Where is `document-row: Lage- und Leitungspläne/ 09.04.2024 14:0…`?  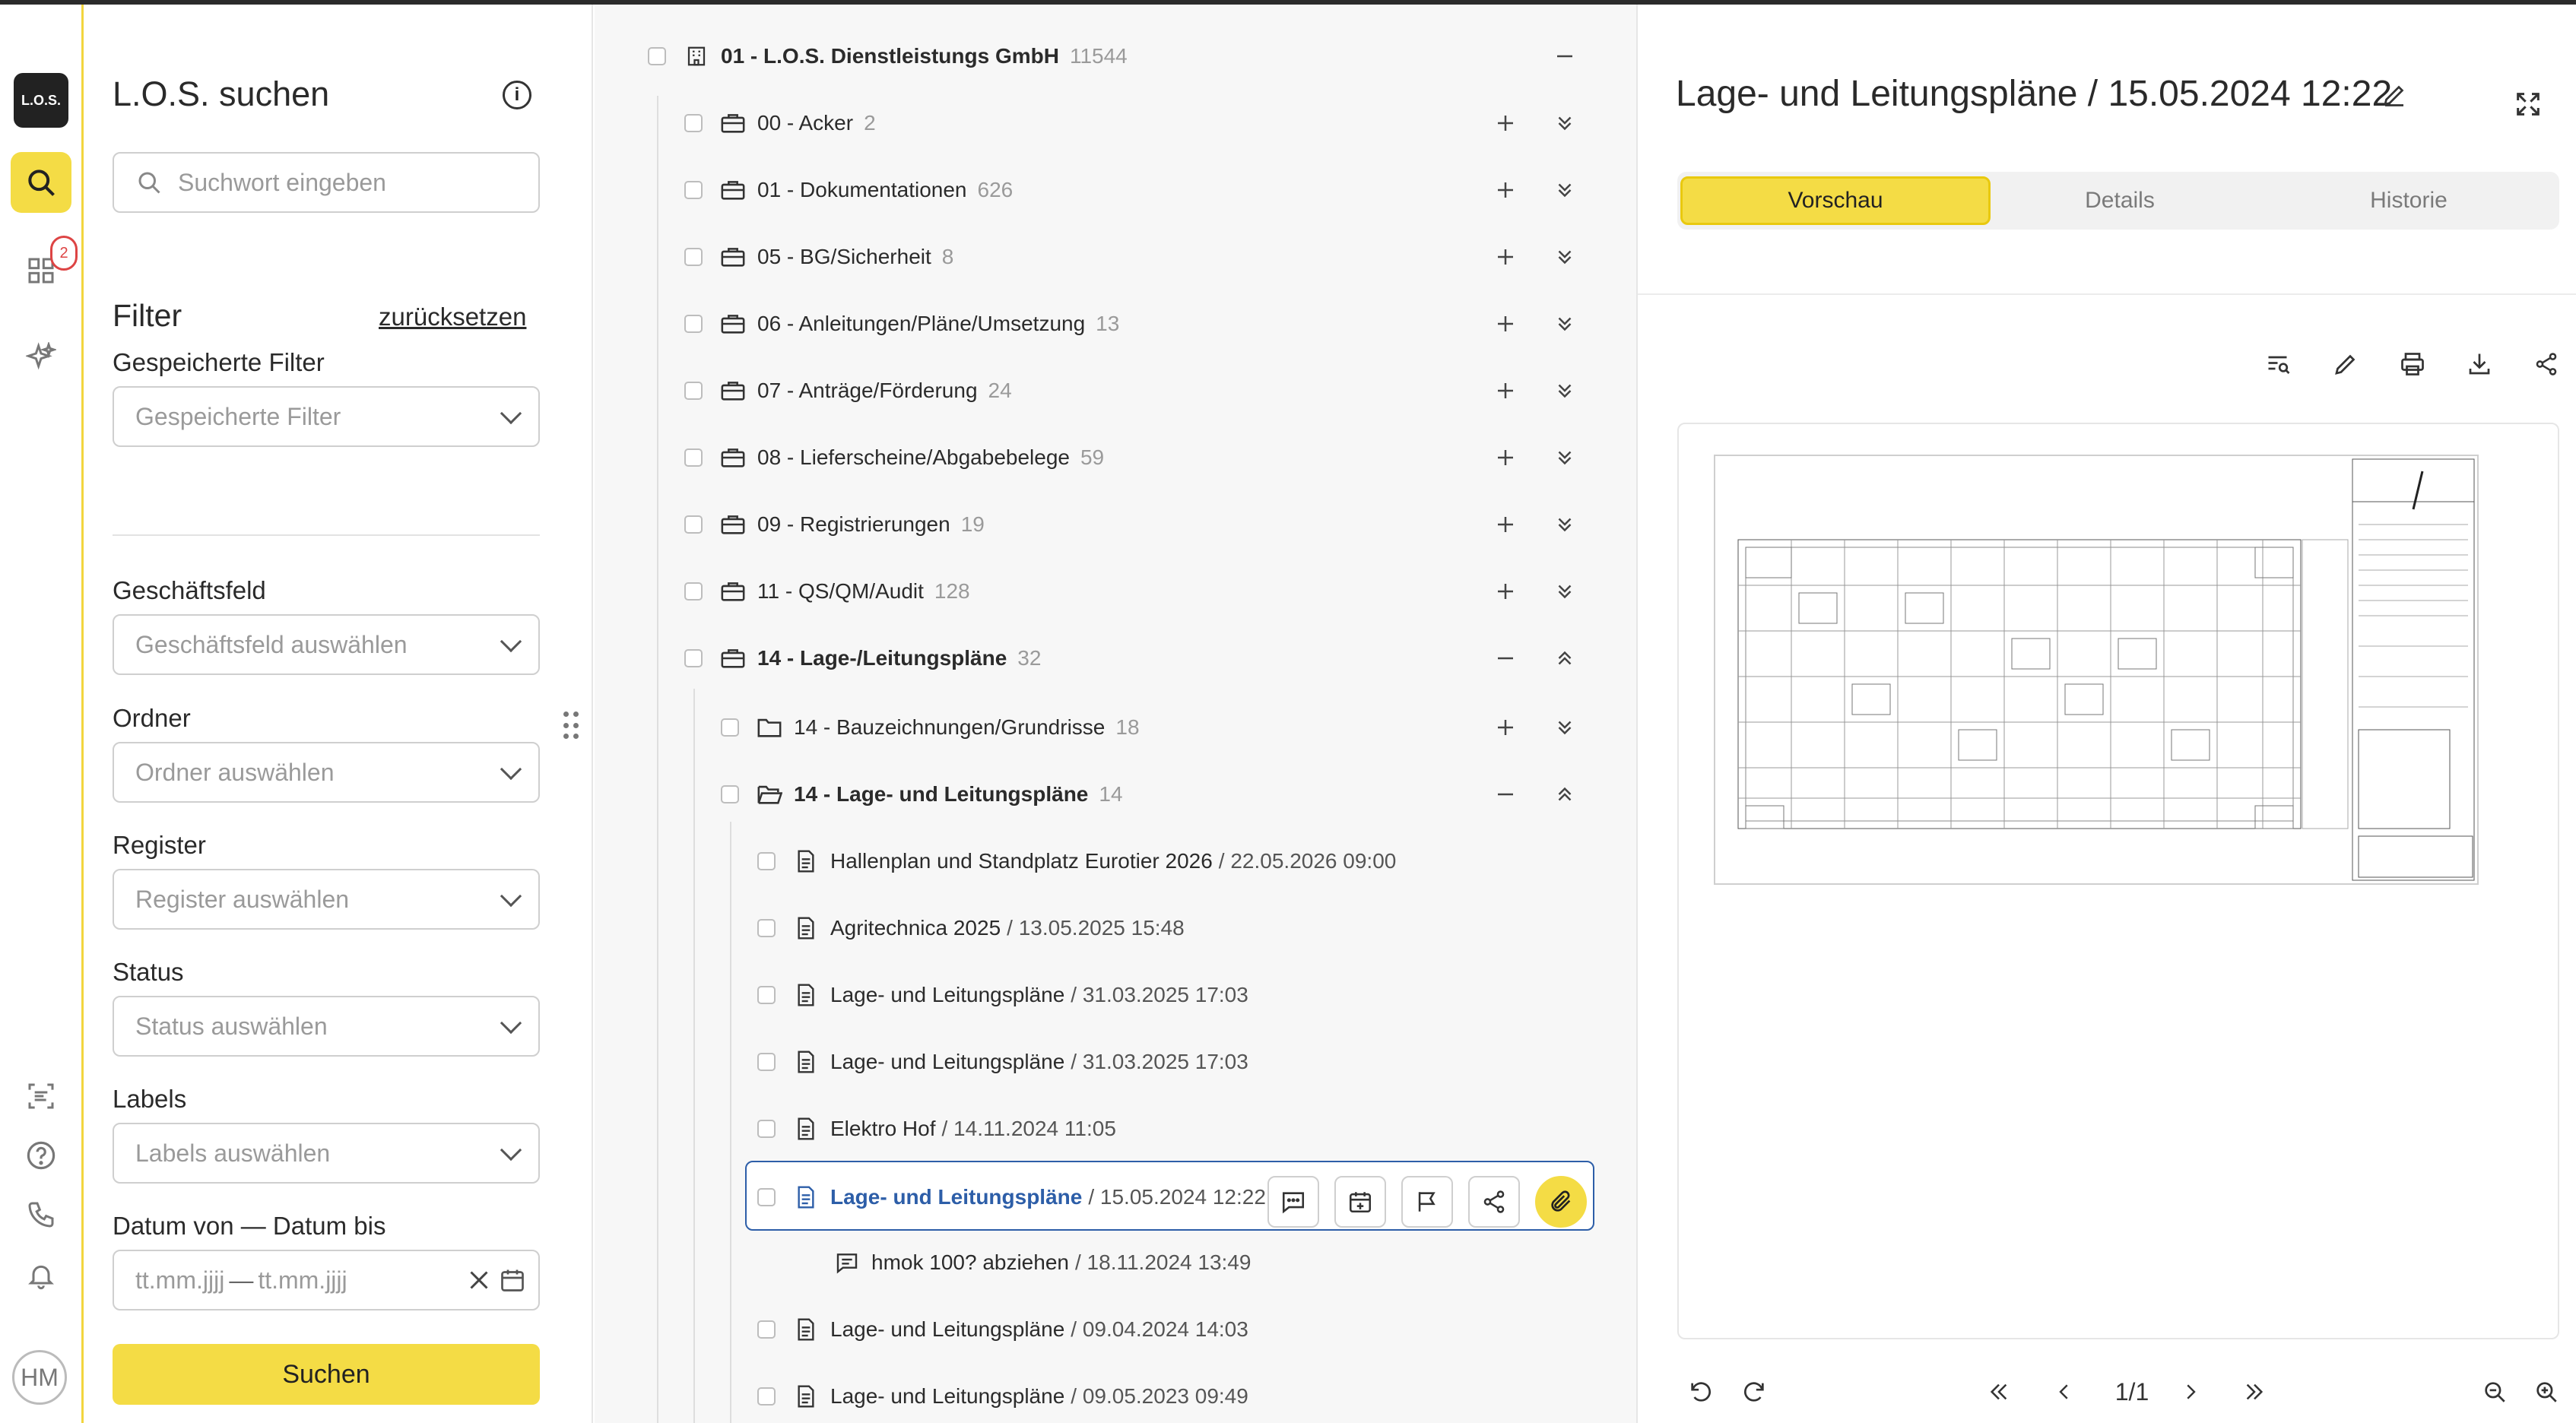 document-row: Lage- und Leitungspläne/ 09.04.2024 14:0… is located at coordinates (1003, 1329).